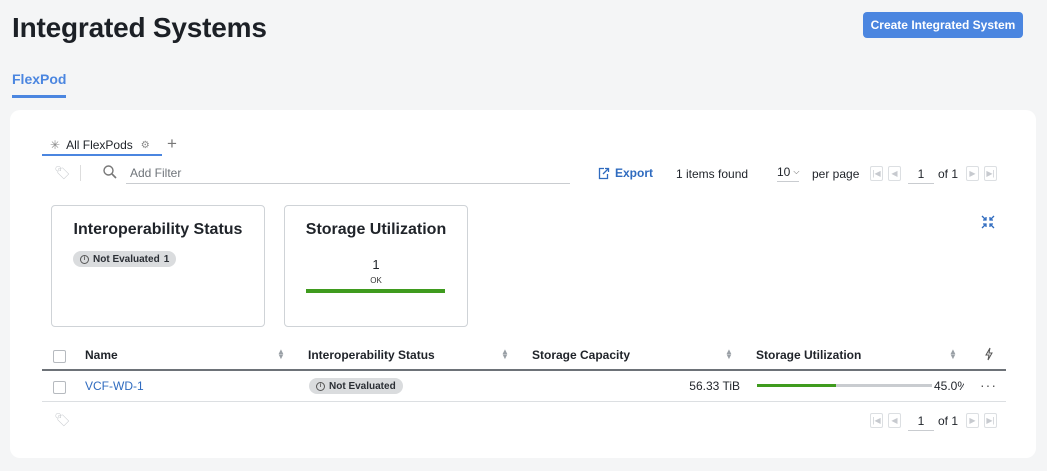 The width and height of the screenshot is (1047, 471). Describe the element at coordinates (796, 385) in the screenshot. I see `utilization-bar-fill` at that location.